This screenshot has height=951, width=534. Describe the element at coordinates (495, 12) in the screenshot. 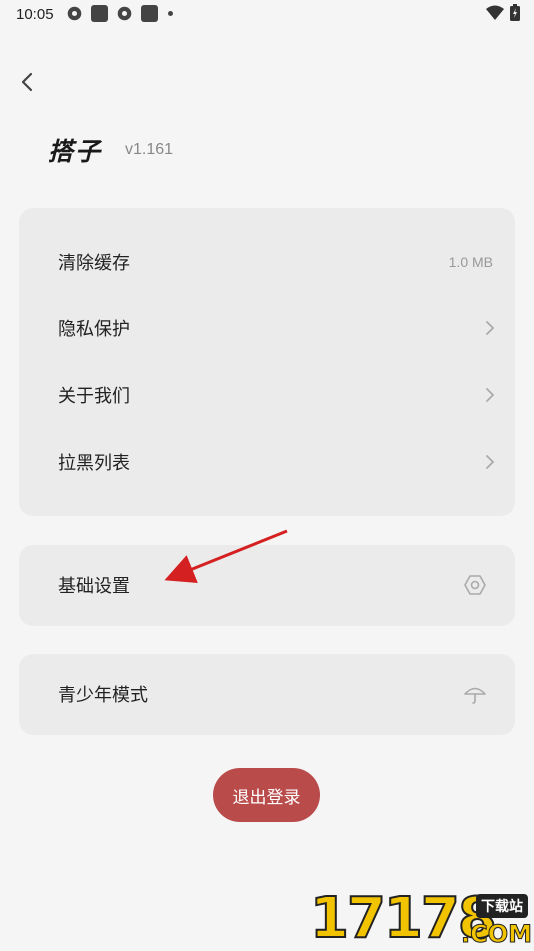

I see `wifi-icon` at that location.